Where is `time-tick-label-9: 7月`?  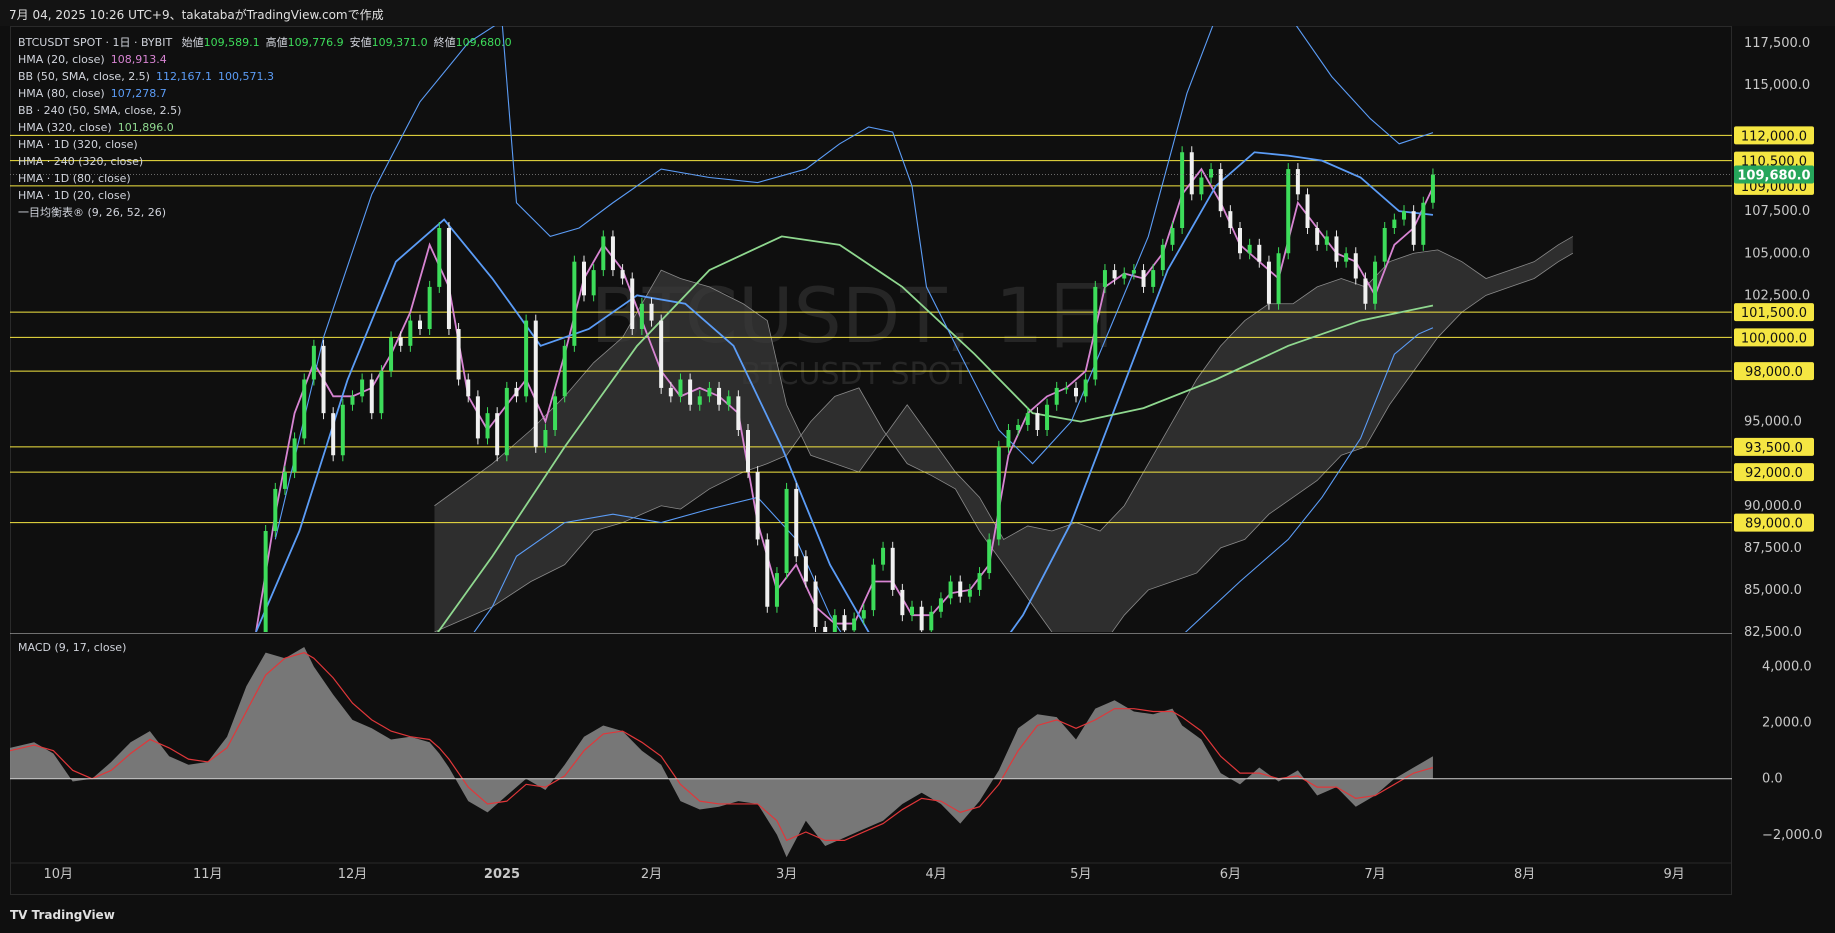
time-tick-label-9: 7月 is located at coordinates (1374, 874).